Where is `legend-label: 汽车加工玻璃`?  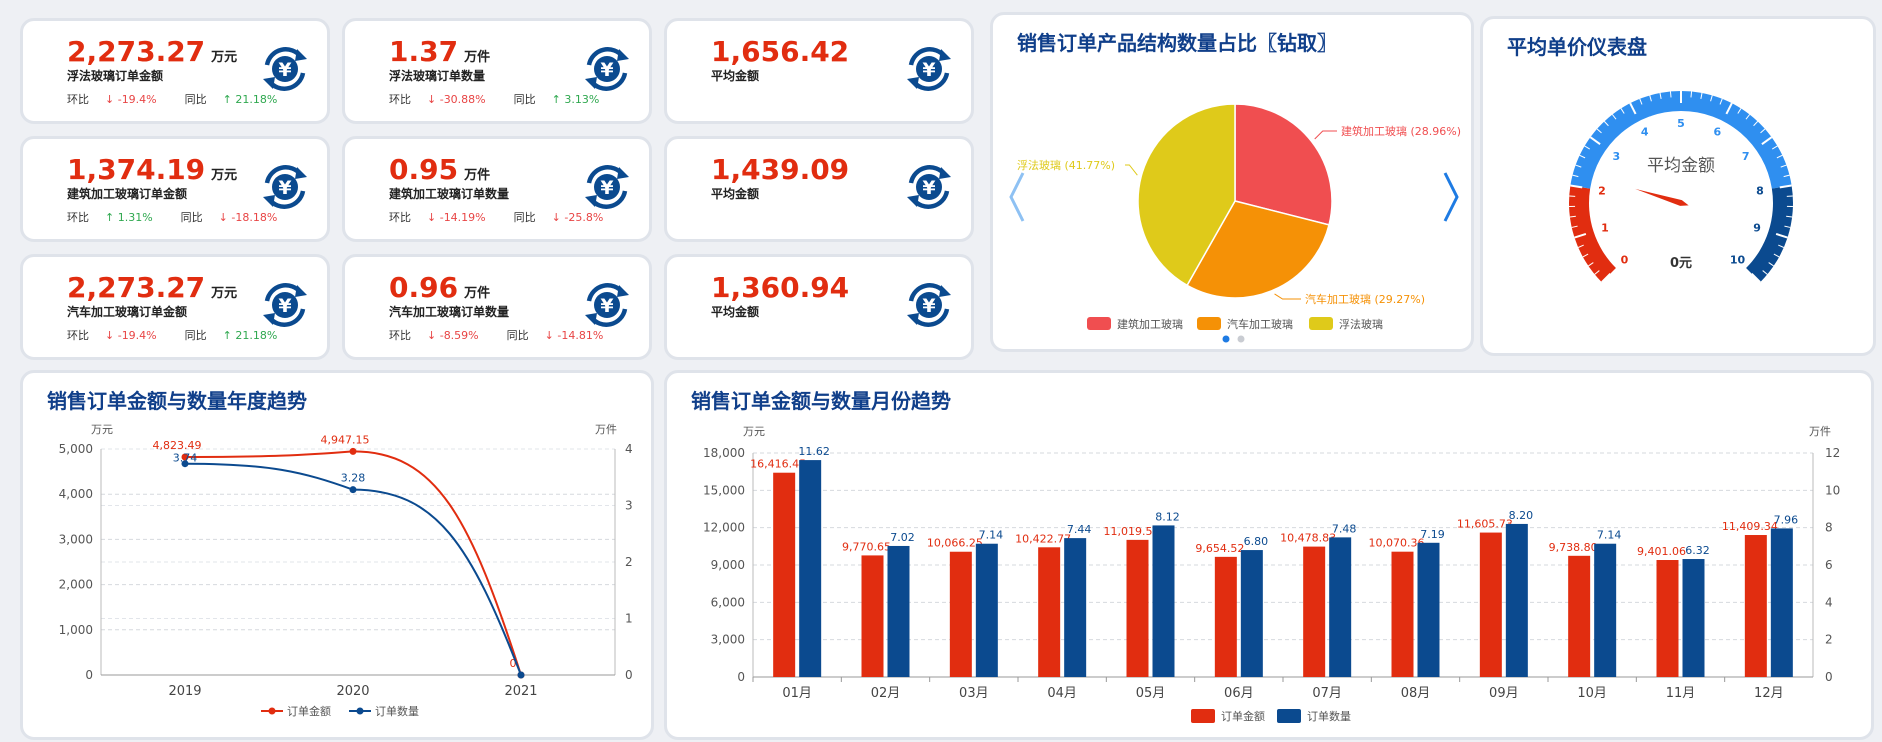 legend-label: 汽车加工玻璃 is located at coordinates (1260, 324).